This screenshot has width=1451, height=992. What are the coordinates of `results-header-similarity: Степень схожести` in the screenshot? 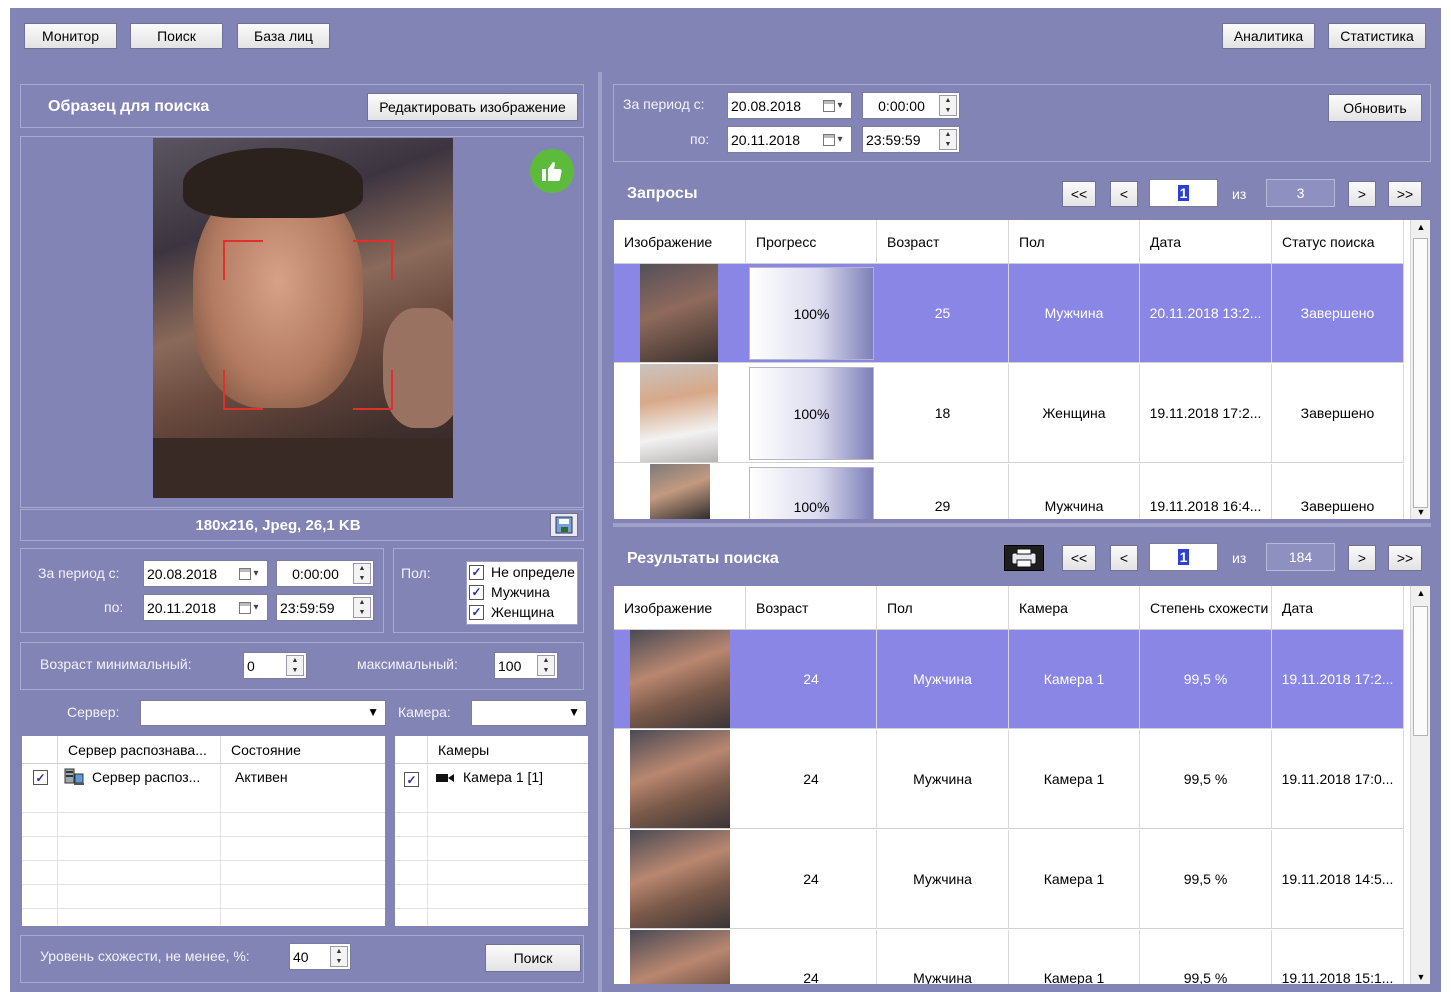 It's located at (1206, 608).